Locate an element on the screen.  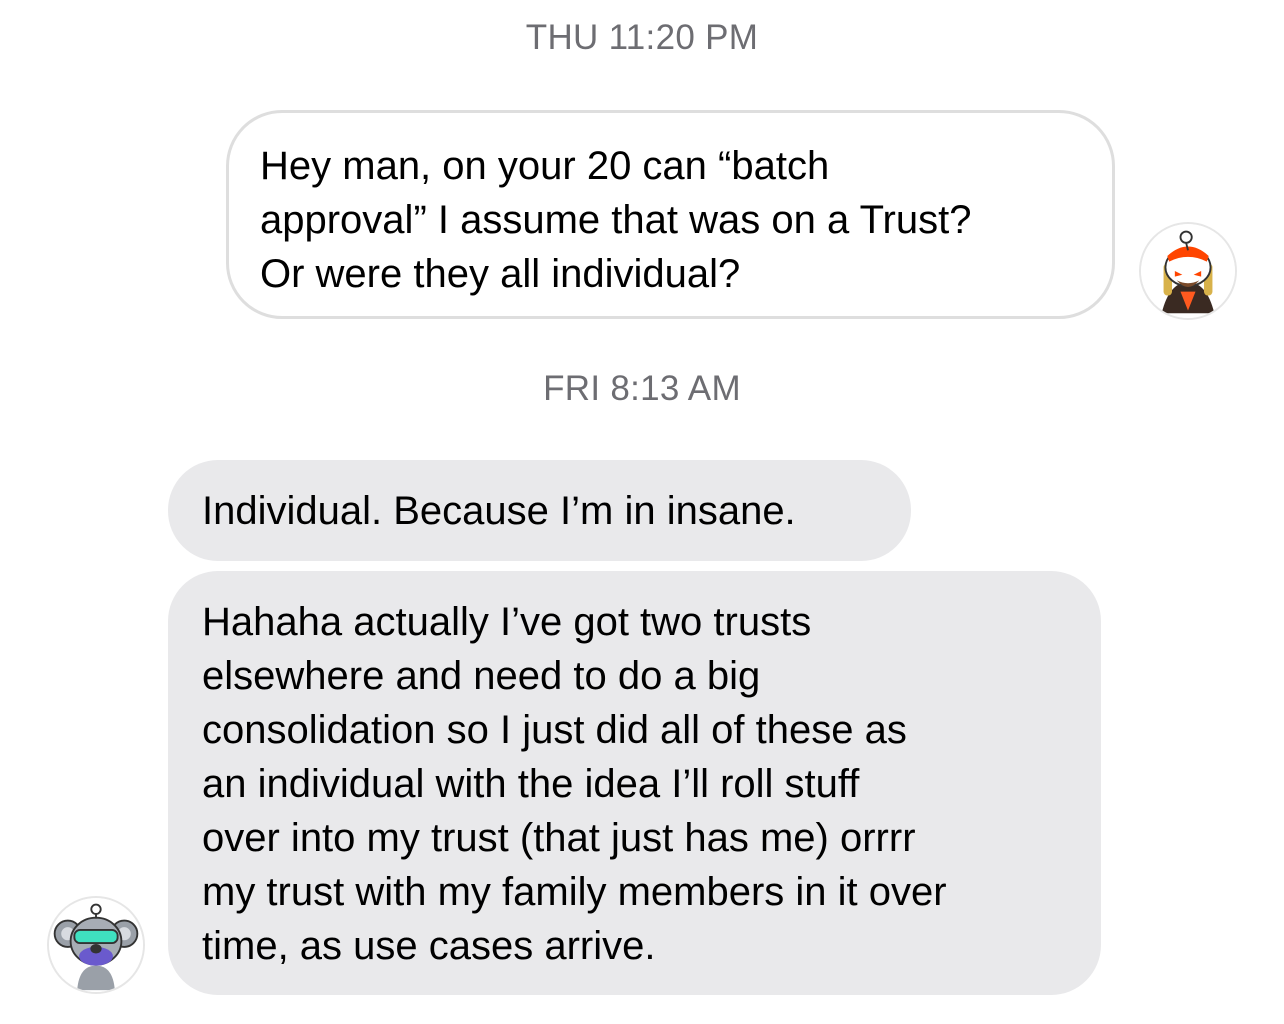
receiver-avatar is located at coordinates (96, 945).